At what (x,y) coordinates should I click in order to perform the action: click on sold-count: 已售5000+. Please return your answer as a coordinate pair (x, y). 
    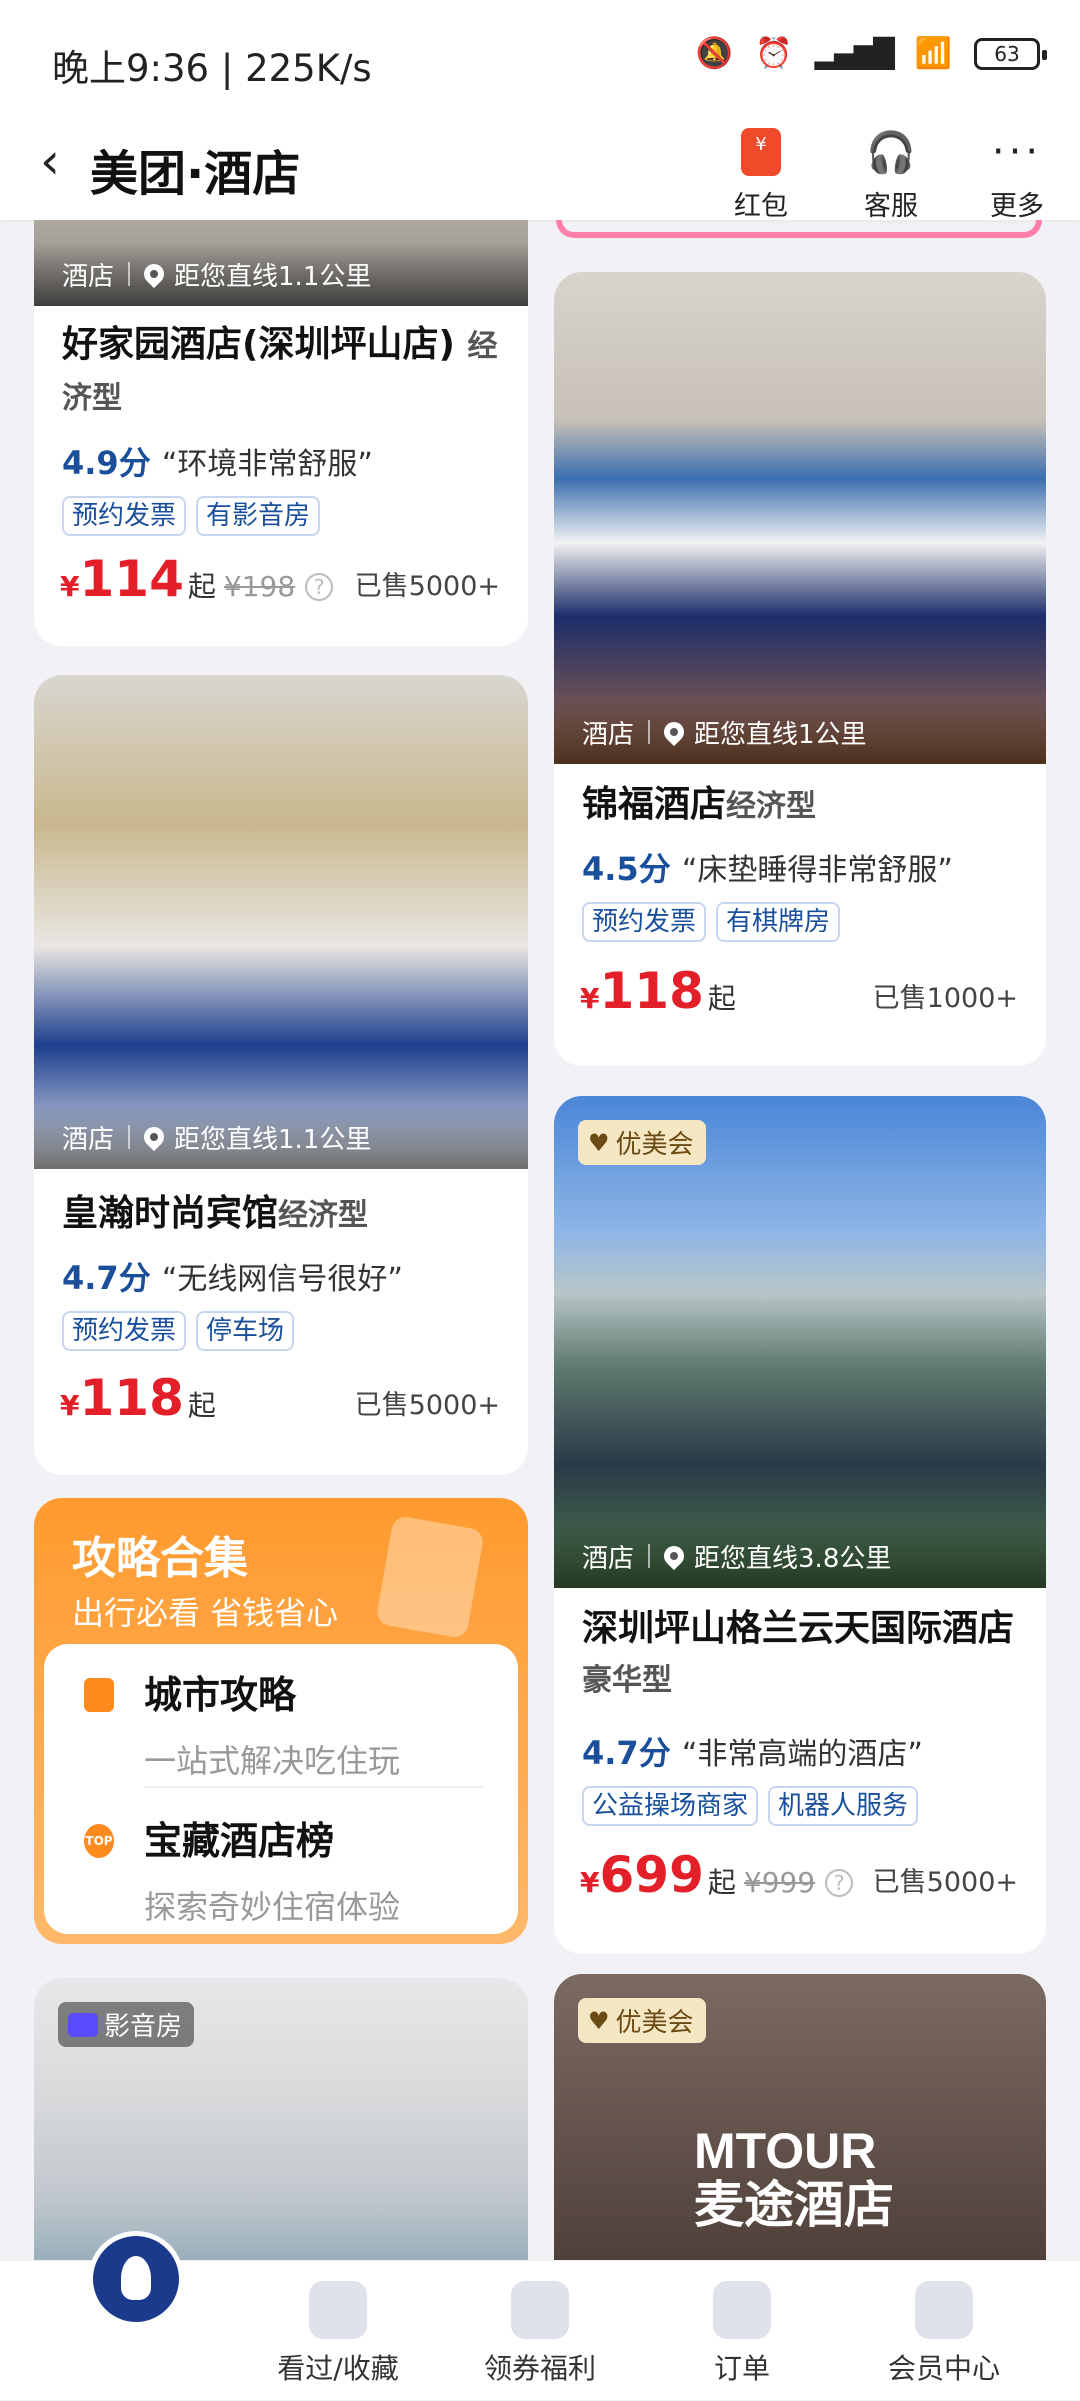
    Looking at the image, I should click on (427, 586).